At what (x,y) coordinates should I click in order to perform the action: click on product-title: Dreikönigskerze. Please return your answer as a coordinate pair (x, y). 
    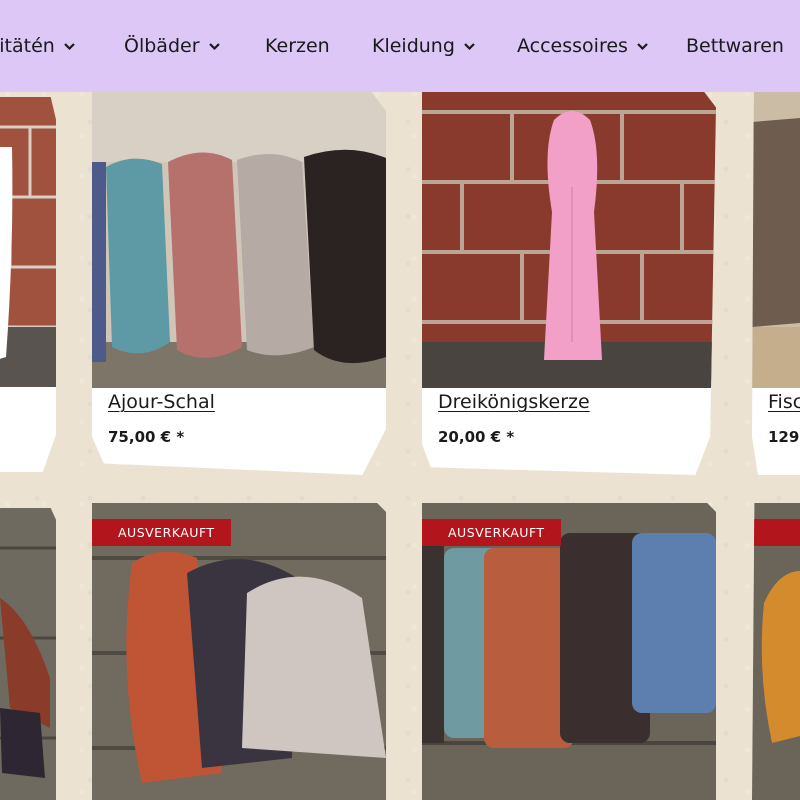
    Looking at the image, I should click on (514, 402).